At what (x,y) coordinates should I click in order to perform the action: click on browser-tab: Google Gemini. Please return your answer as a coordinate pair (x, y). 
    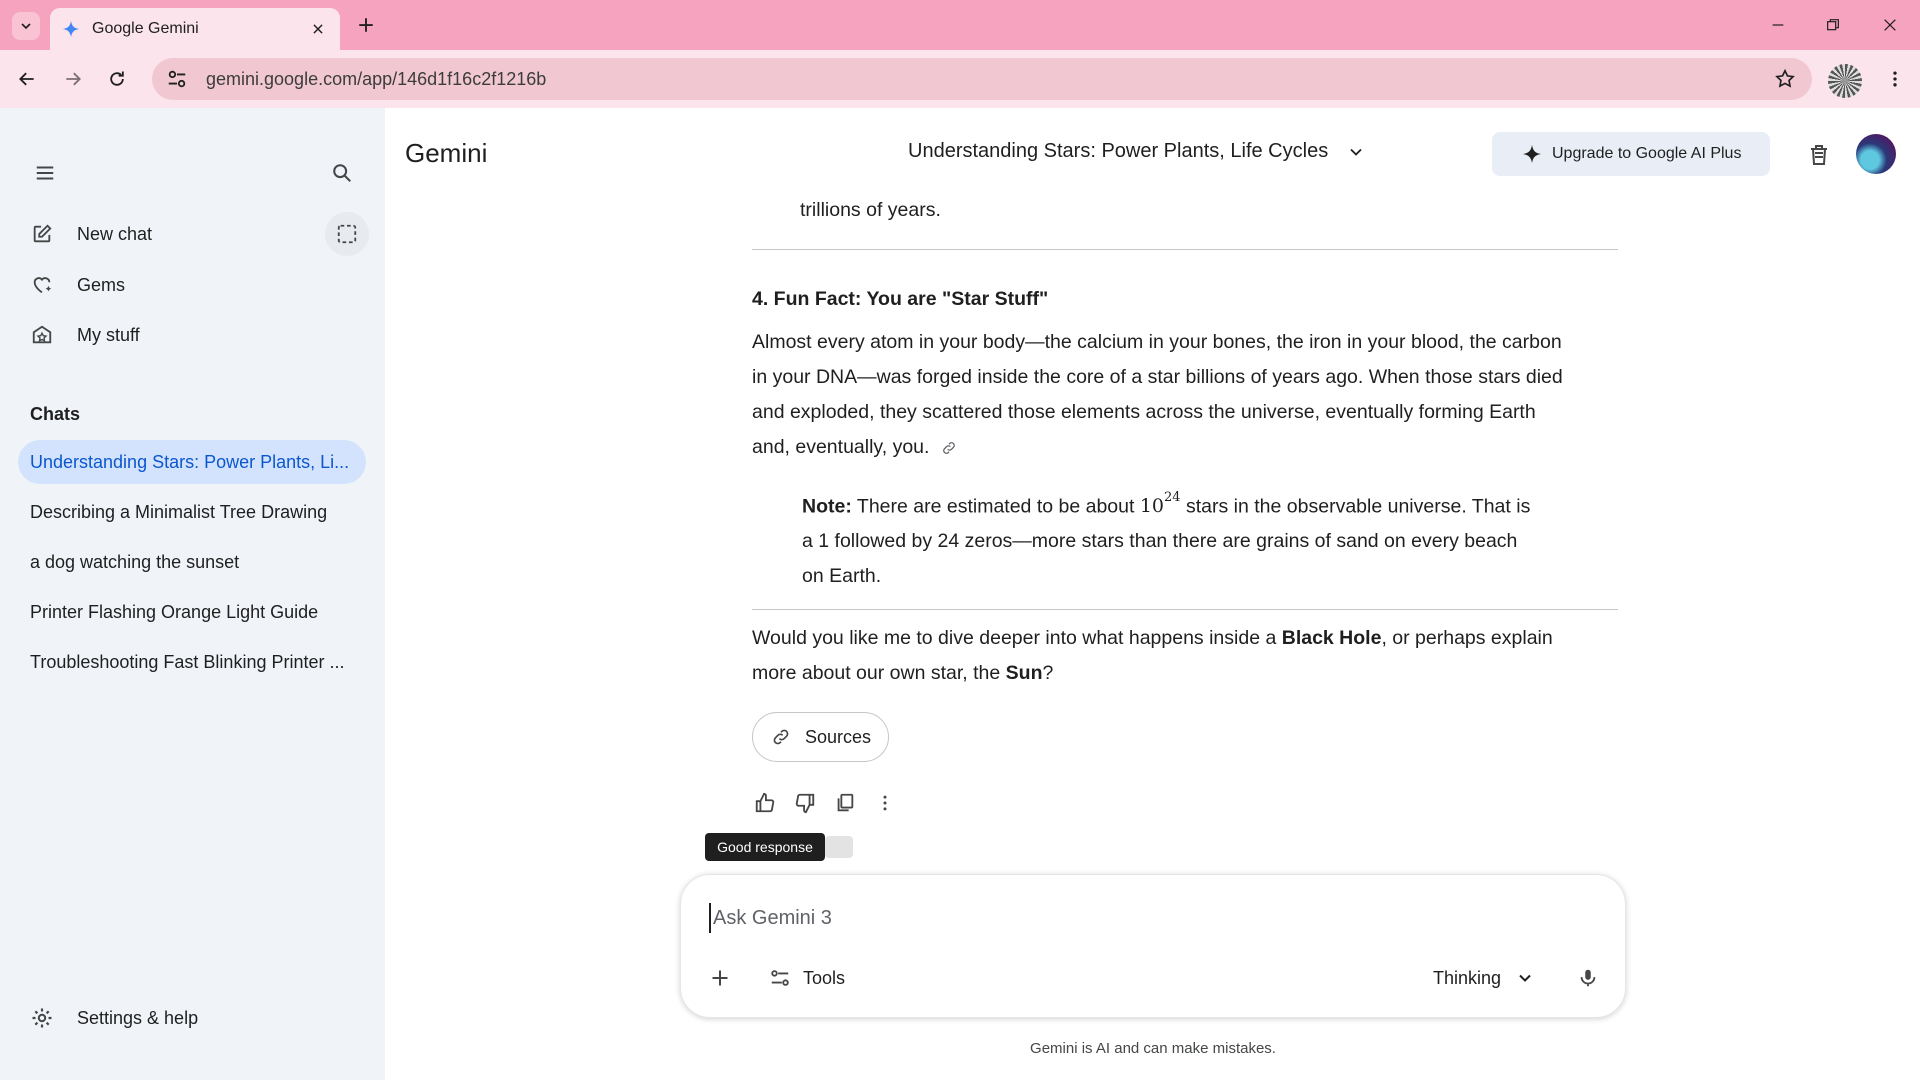
    Looking at the image, I should click on (195, 29).